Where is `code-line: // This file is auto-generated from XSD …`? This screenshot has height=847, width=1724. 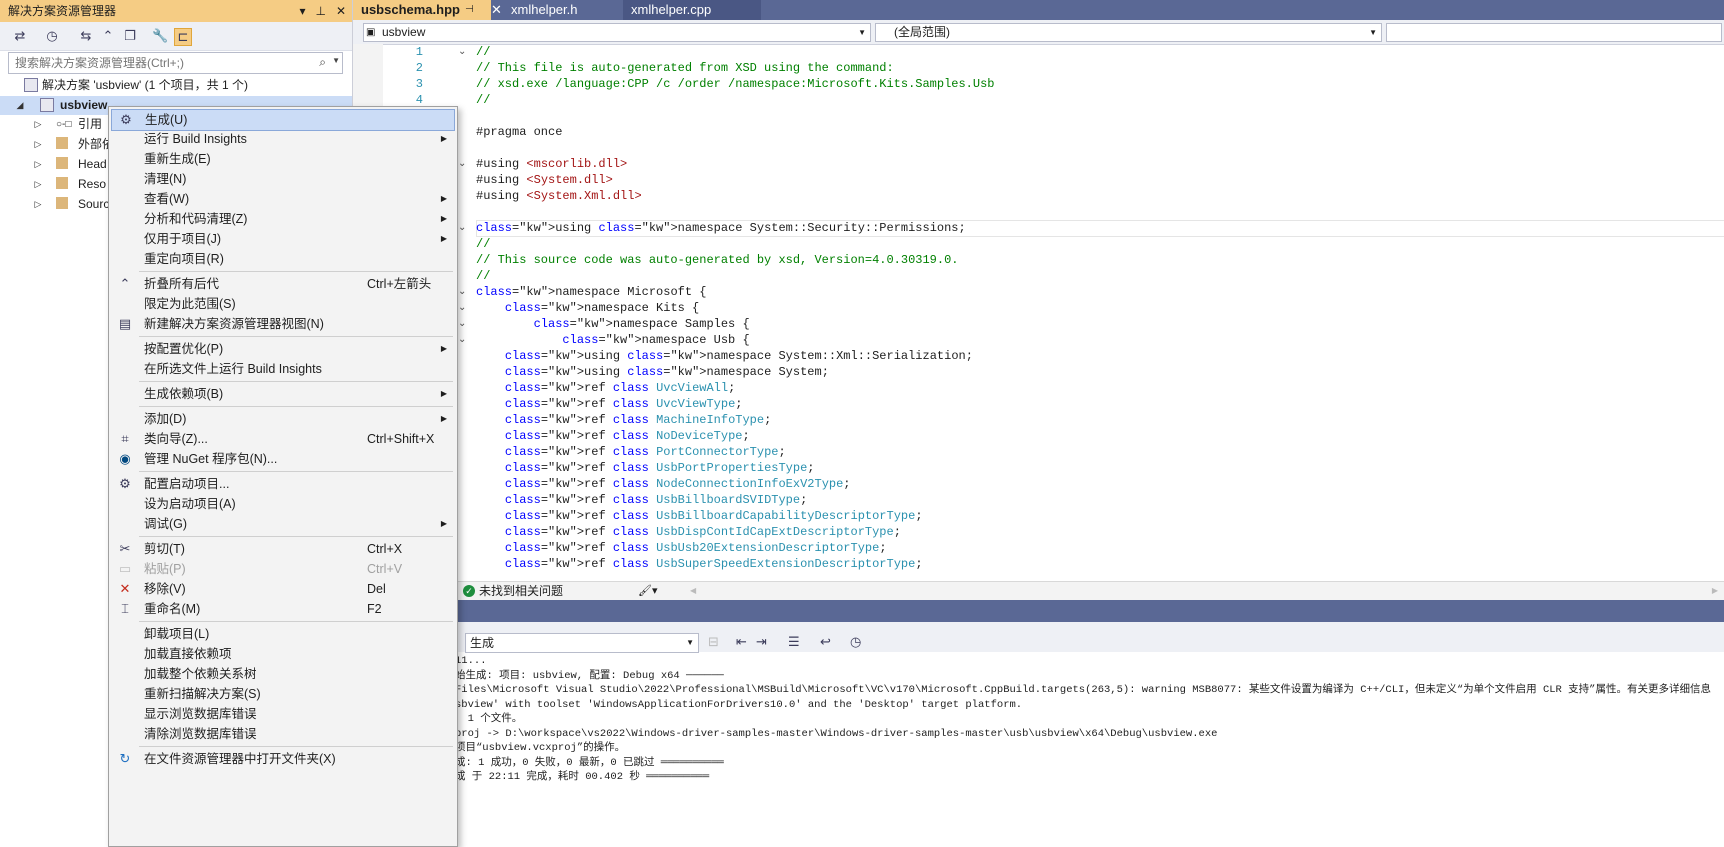 code-line: // This file is auto-generated from XSD … is located at coordinates (685, 68).